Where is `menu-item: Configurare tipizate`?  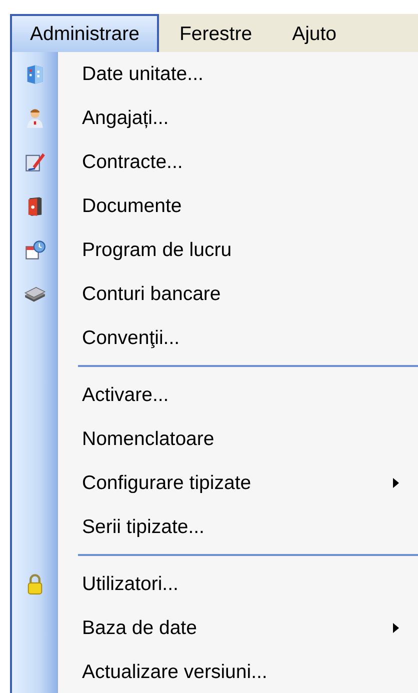
menu-item: Configurare tipizate is located at coordinates (238, 483).